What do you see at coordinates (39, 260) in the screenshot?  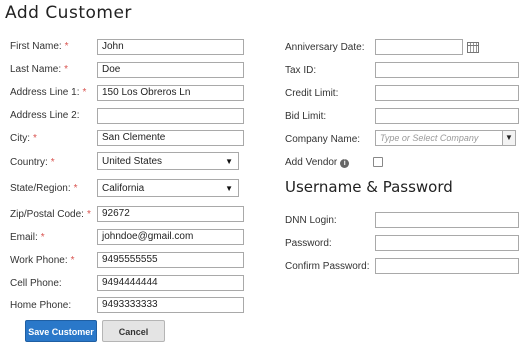 I see `work-phone-label-text: Work Phone:` at bounding box center [39, 260].